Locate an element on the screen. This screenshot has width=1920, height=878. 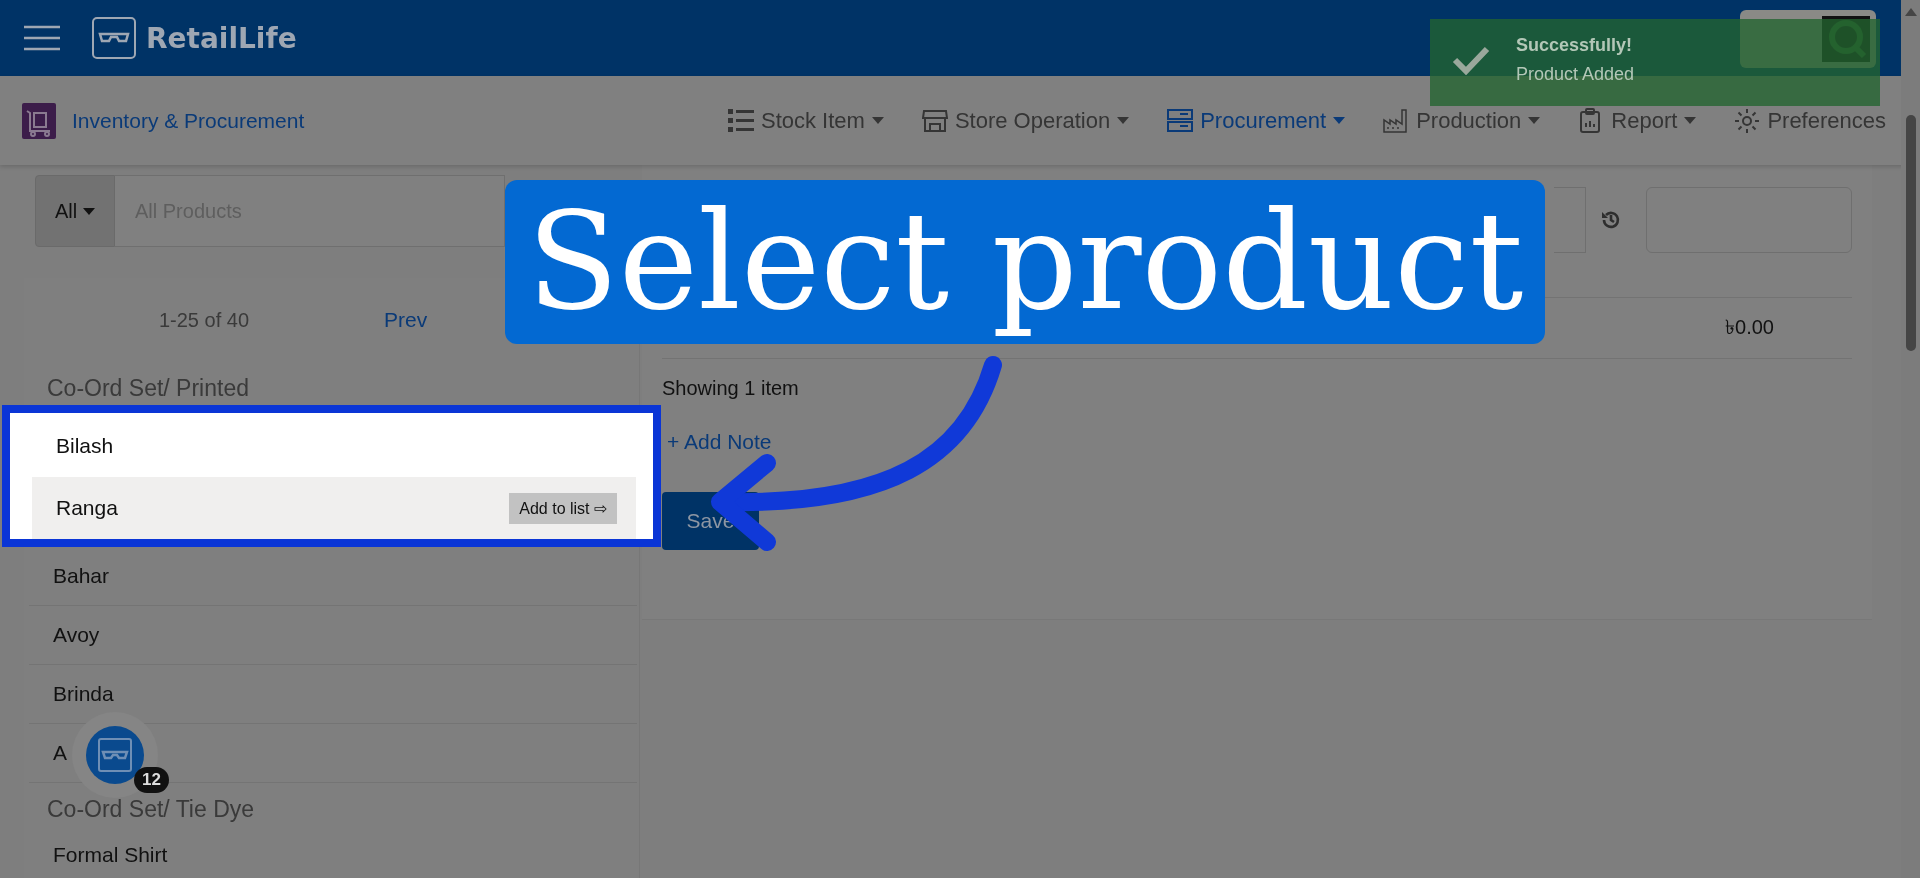
group-heading: Co-Ord Set/ Printed is located at coordinates (148, 388).